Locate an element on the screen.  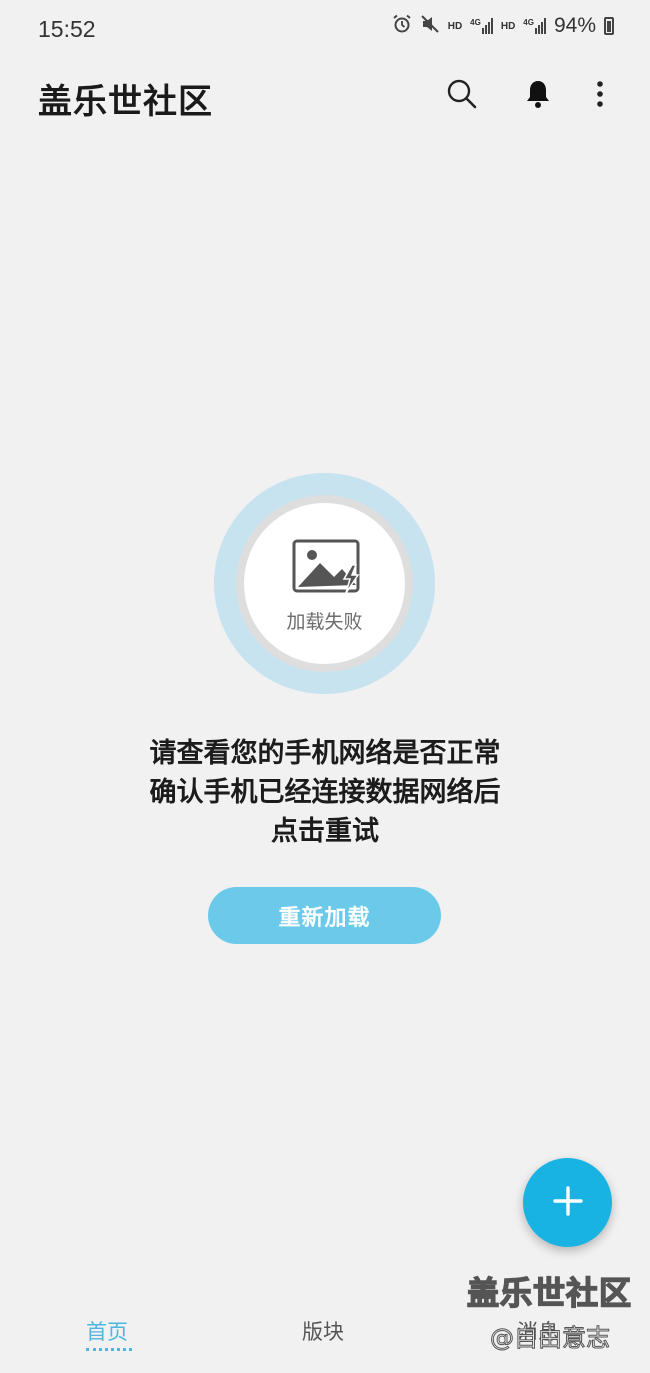
network-hd-label: HD is located at coordinates (455, 26).